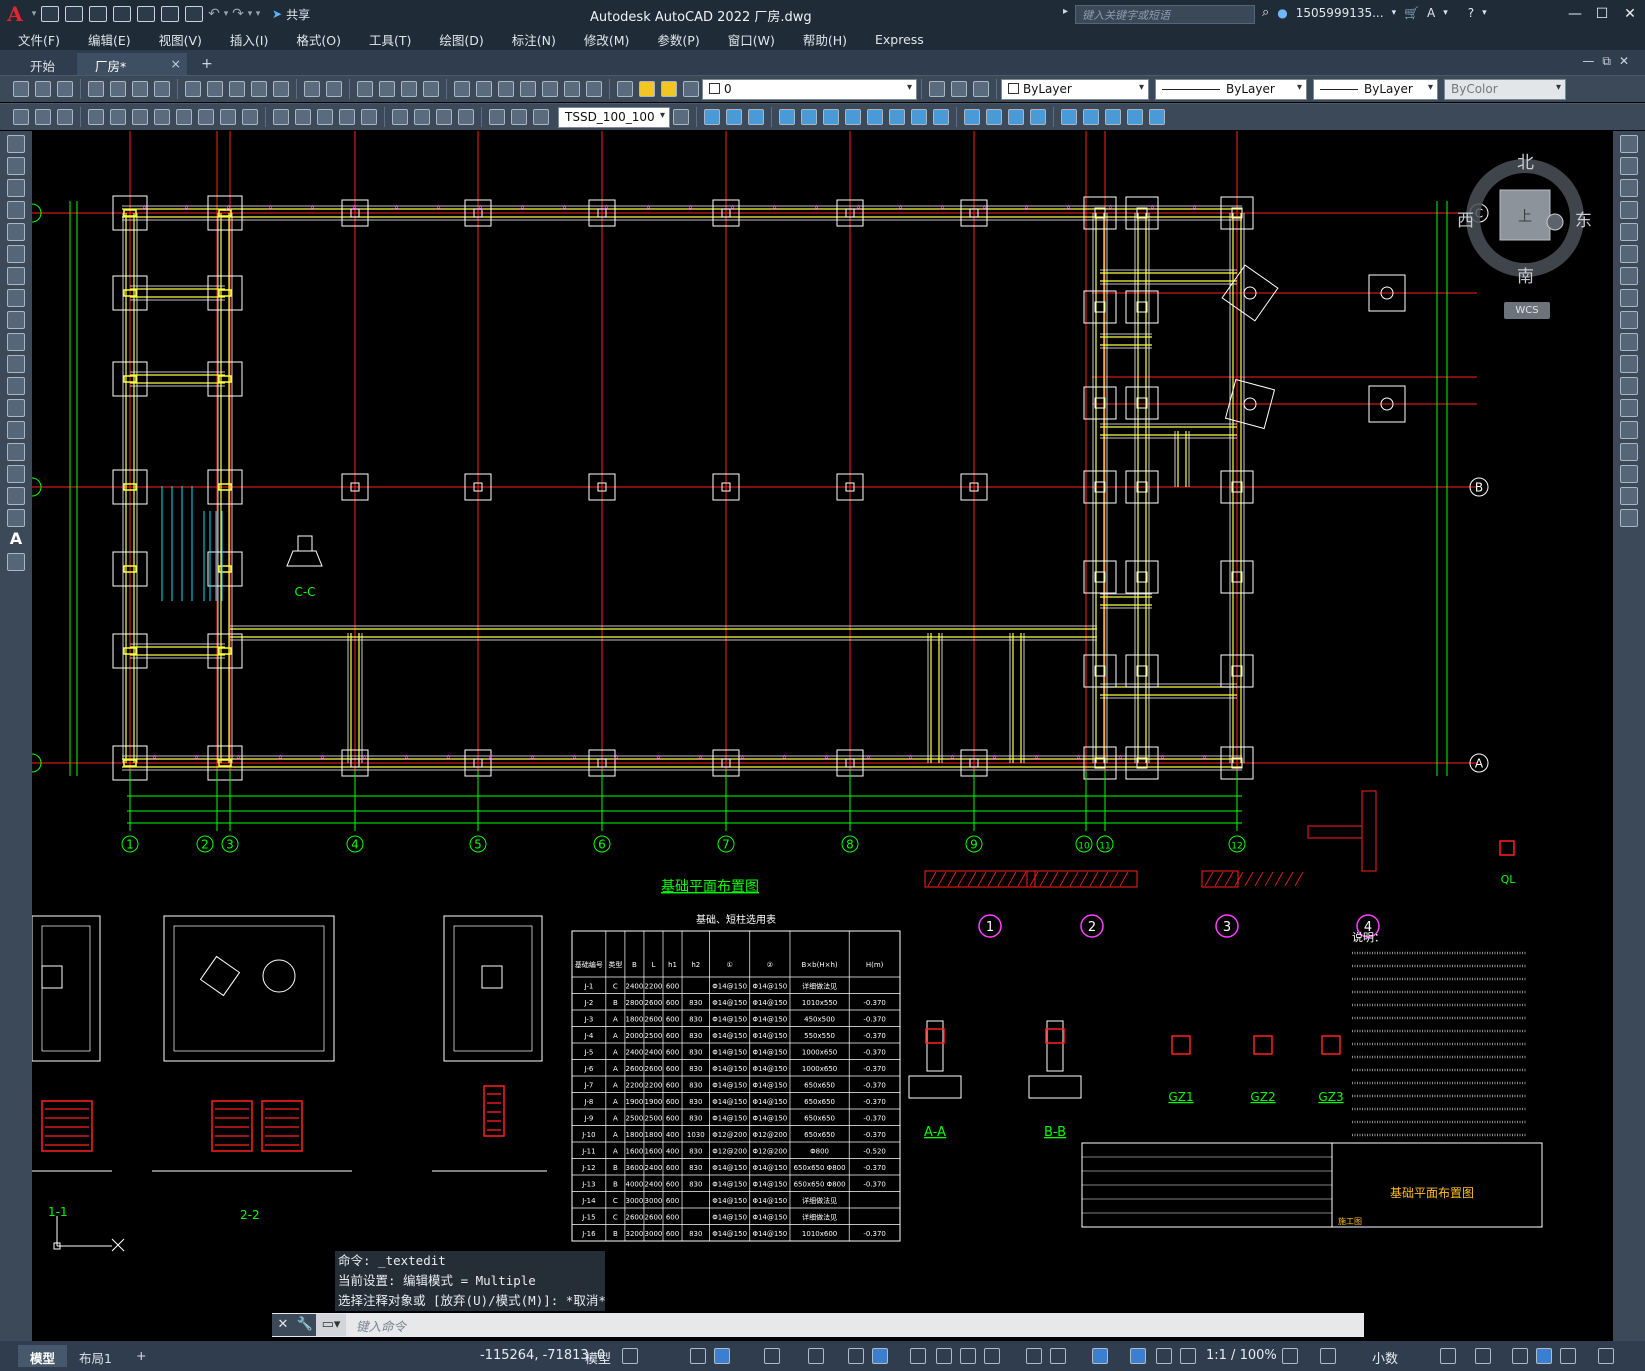  What do you see at coordinates (1525, 160) in the screenshot?
I see `compass-north: 北` at bounding box center [1525, 160].